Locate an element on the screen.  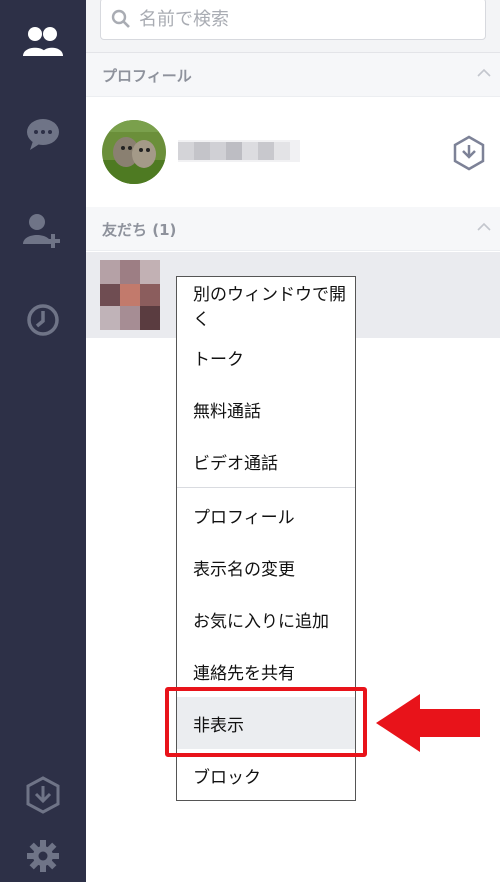
menu-item-talk: トーク is located at coordinates (266, 357).